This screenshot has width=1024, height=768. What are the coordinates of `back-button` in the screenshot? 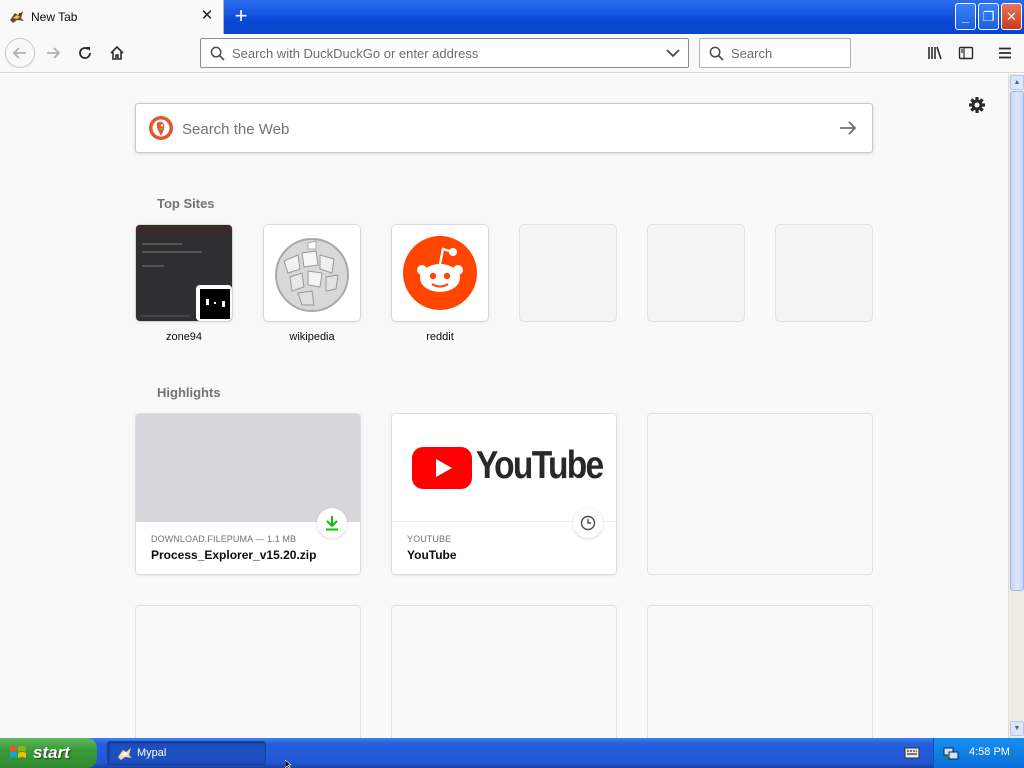 It's located at (20, 53).